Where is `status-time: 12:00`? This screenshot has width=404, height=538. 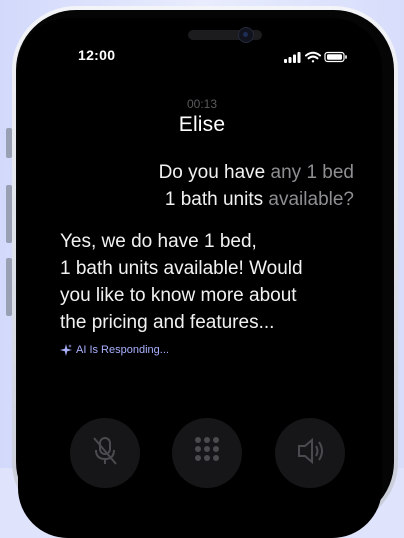
status-time: 12:00 is located at coordinates (97, 55).